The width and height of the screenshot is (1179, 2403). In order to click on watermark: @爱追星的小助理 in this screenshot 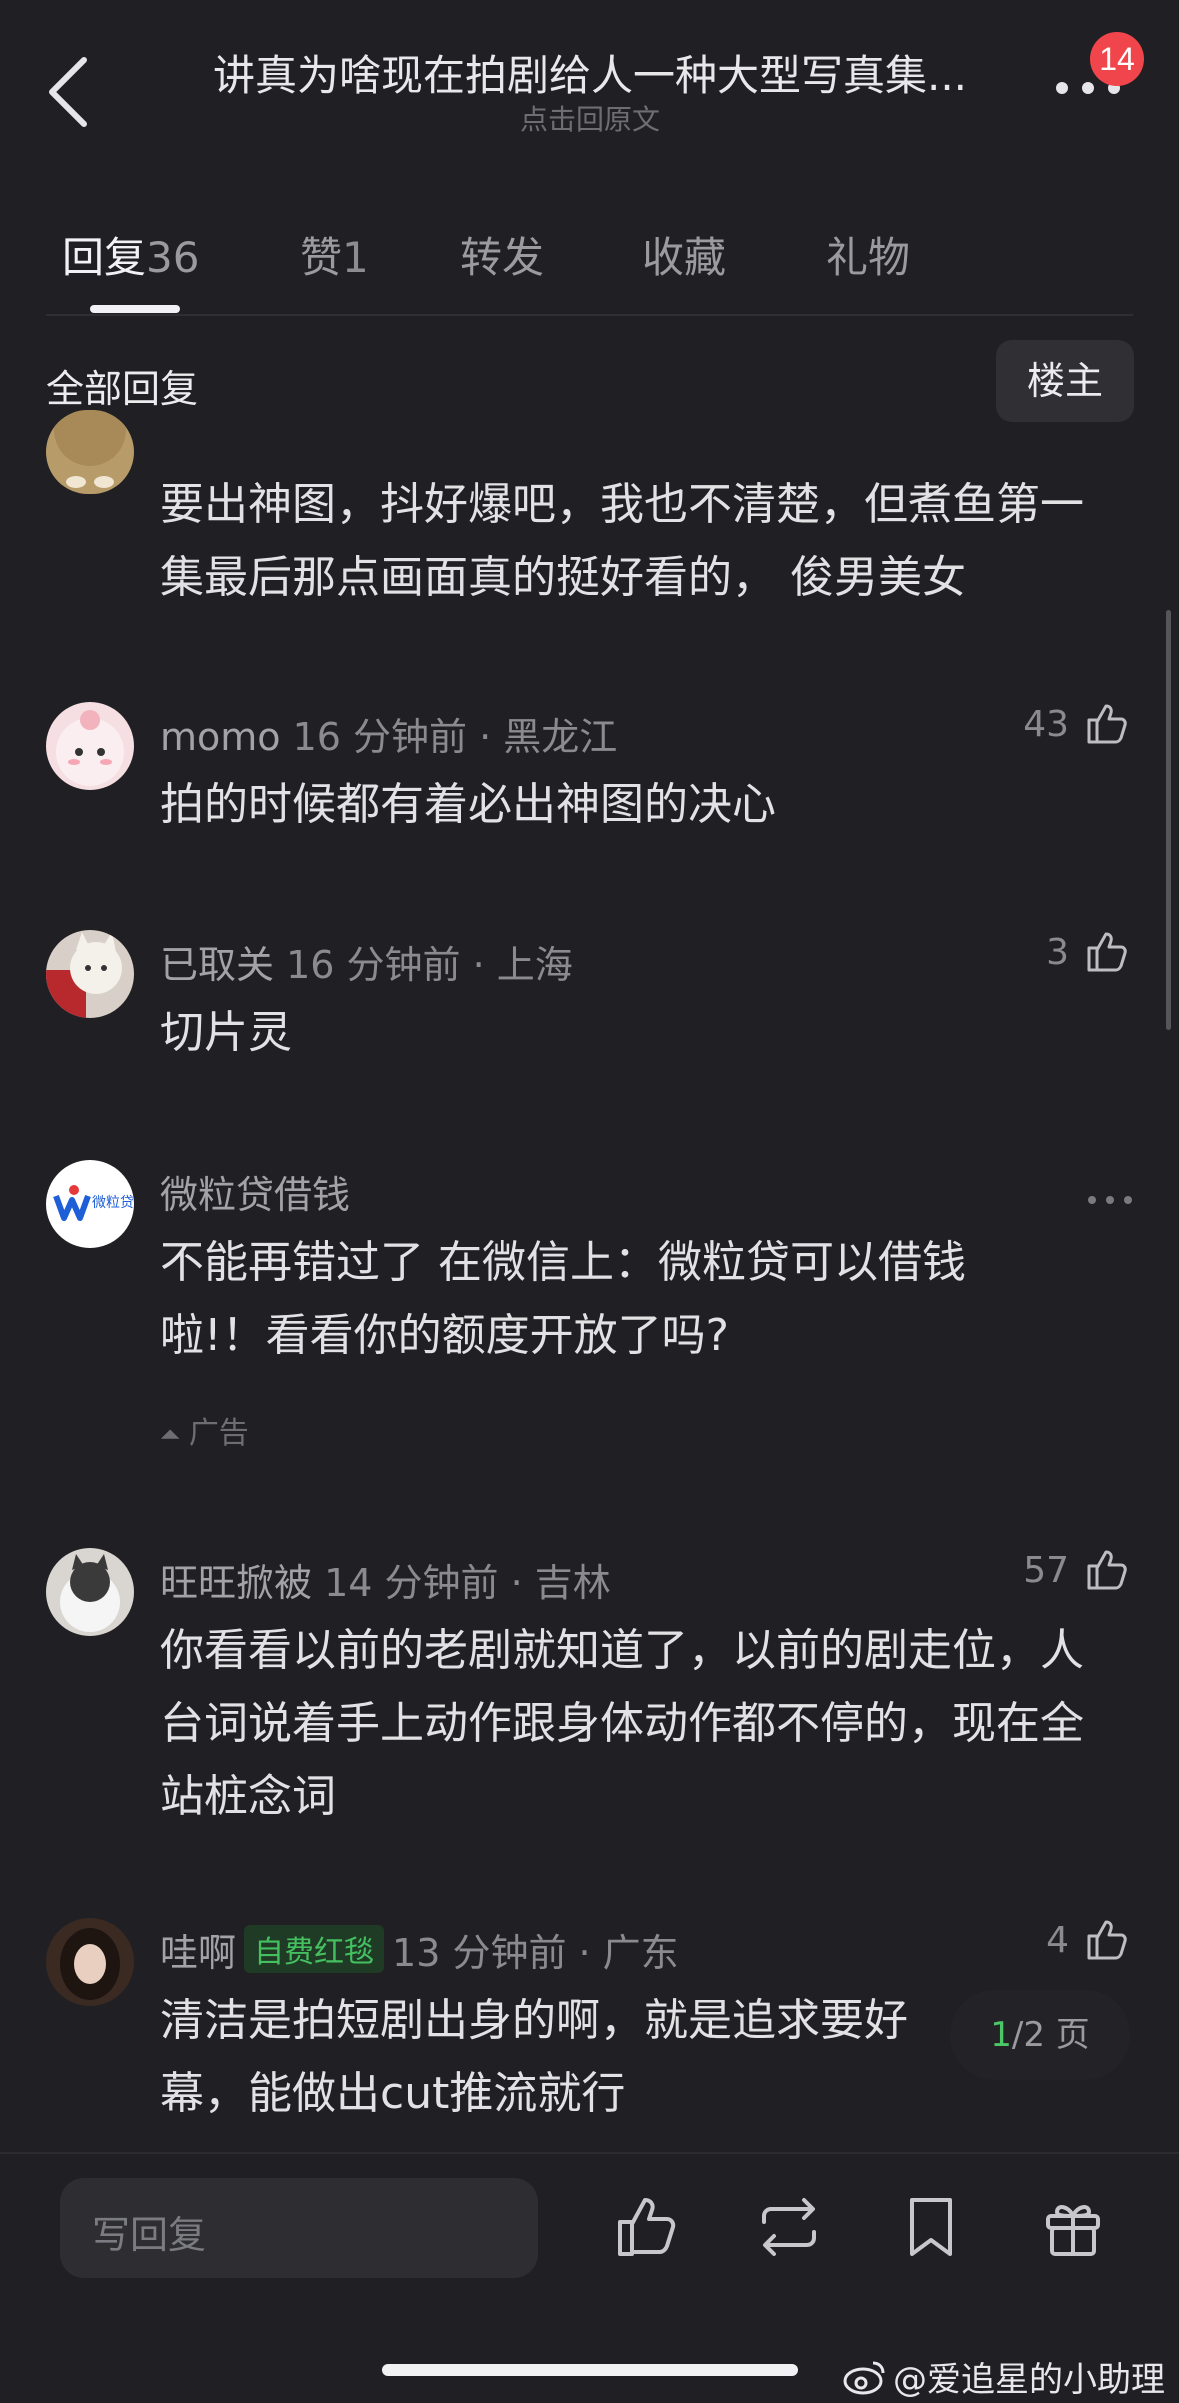, I will do `click(1004, 2376)`.